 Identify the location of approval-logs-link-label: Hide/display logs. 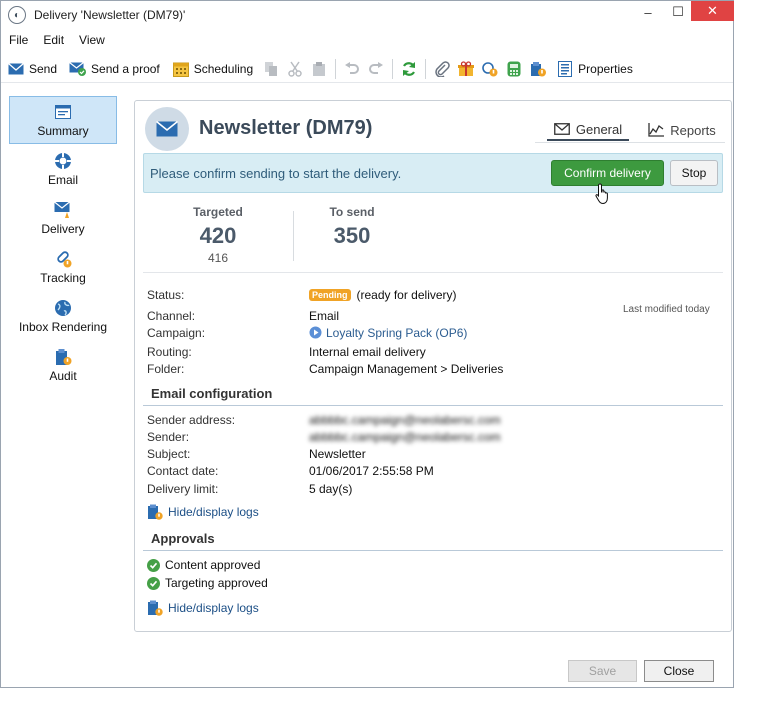
(213, 608).